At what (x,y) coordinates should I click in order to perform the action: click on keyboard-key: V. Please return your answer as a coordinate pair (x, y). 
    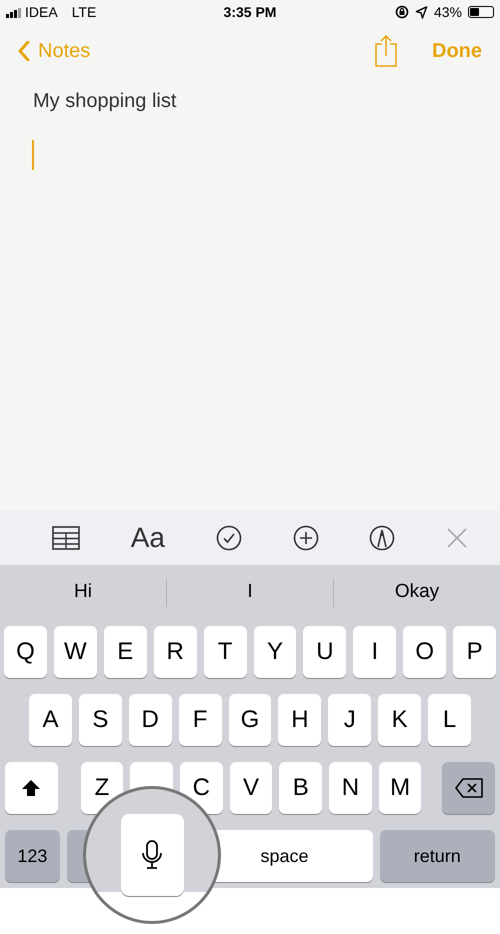
    Looking at the image, I should click on (251, 788).